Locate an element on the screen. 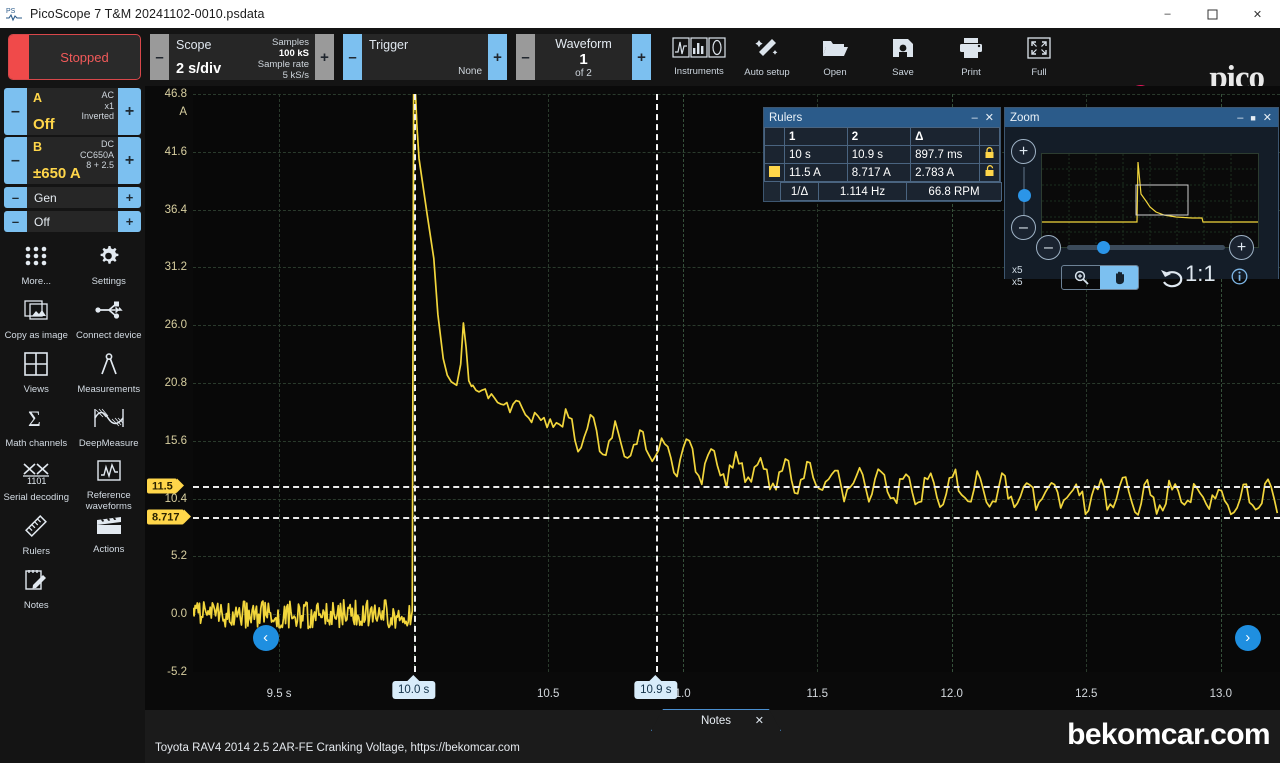  undo-arrow-icon is located at coordinates (1172, 279).